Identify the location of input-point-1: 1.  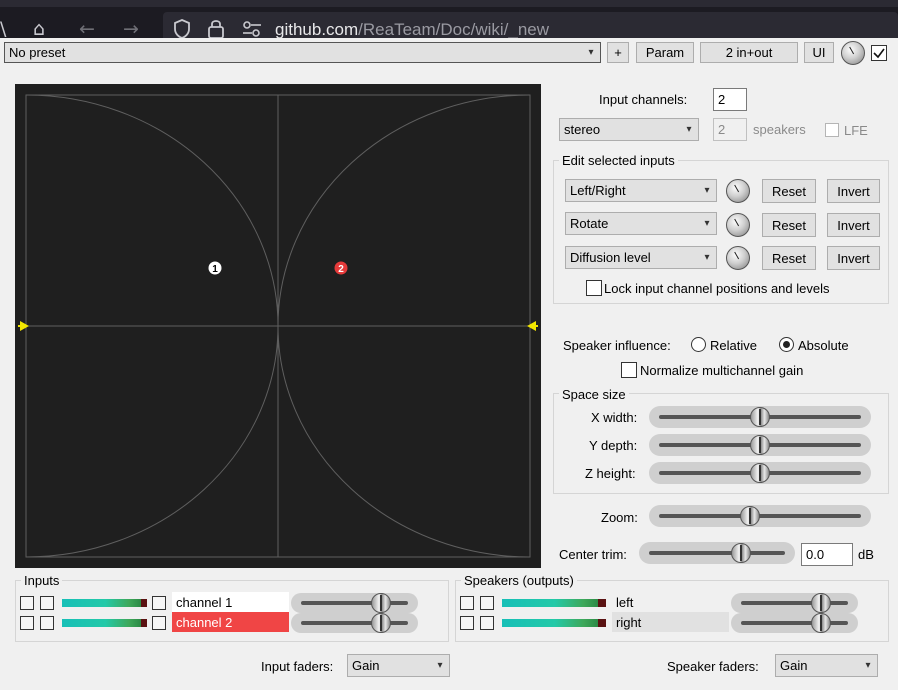
(215, 268).